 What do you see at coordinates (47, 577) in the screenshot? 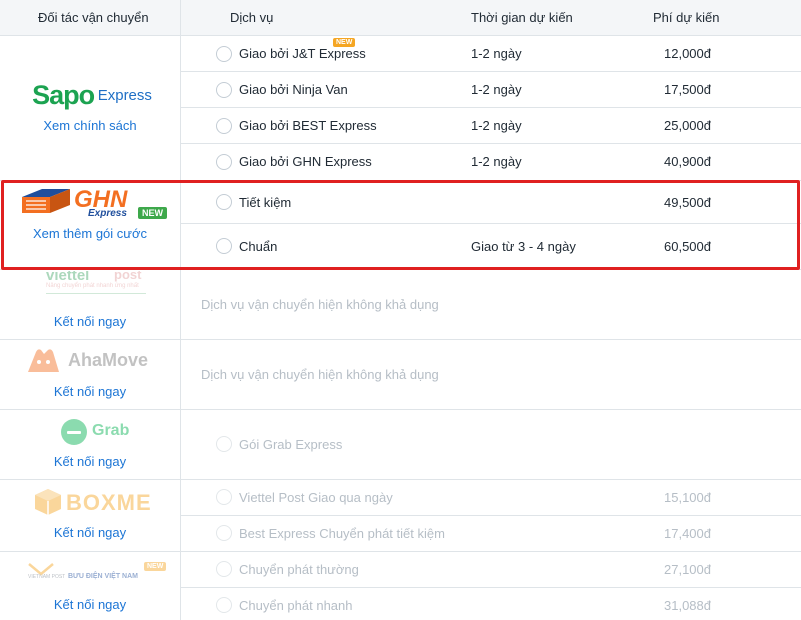
I see `vnpost-logo-small: VIETNAM POST` at bounding box center [47, 577].